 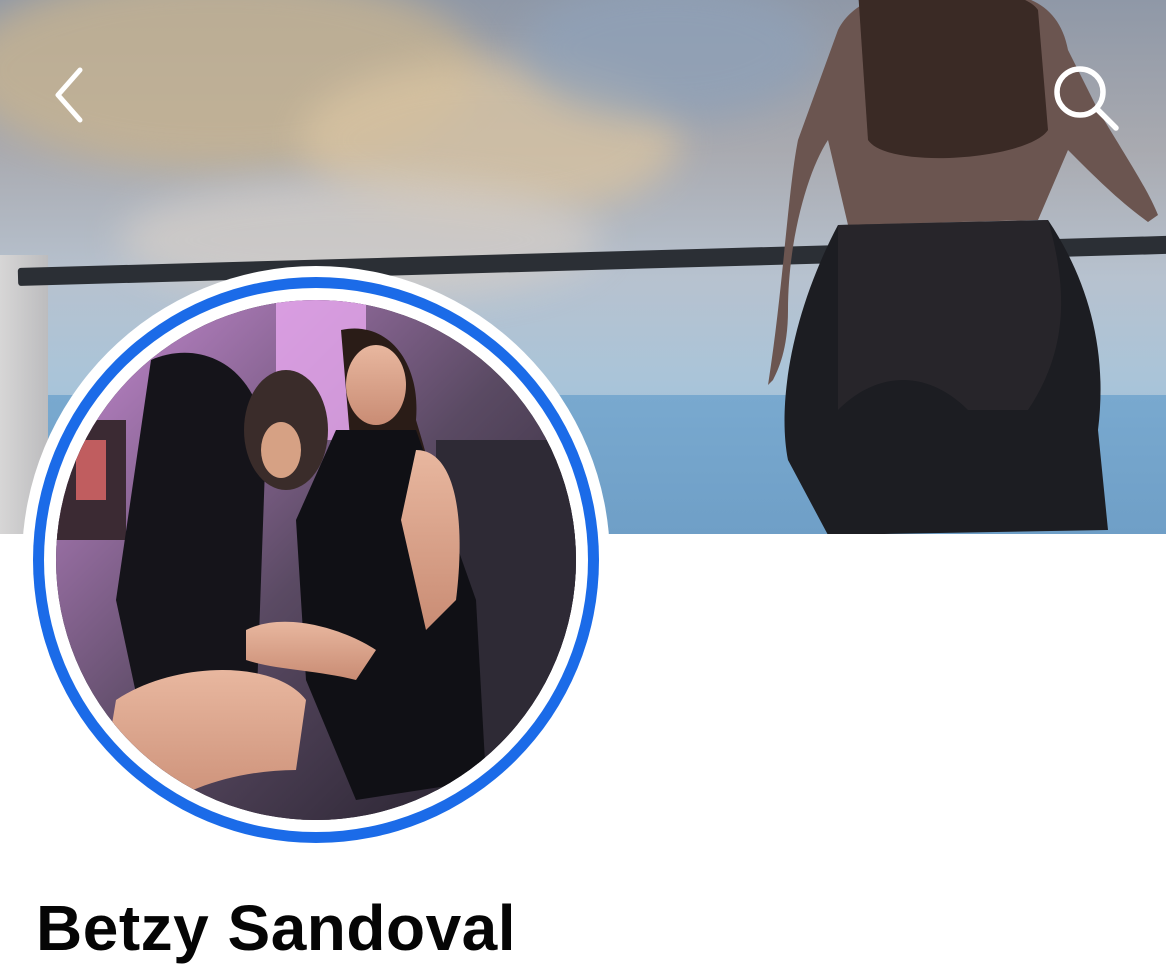 I want to click on profile-name: Betzy Sandoval, so click(x=276, y=928).